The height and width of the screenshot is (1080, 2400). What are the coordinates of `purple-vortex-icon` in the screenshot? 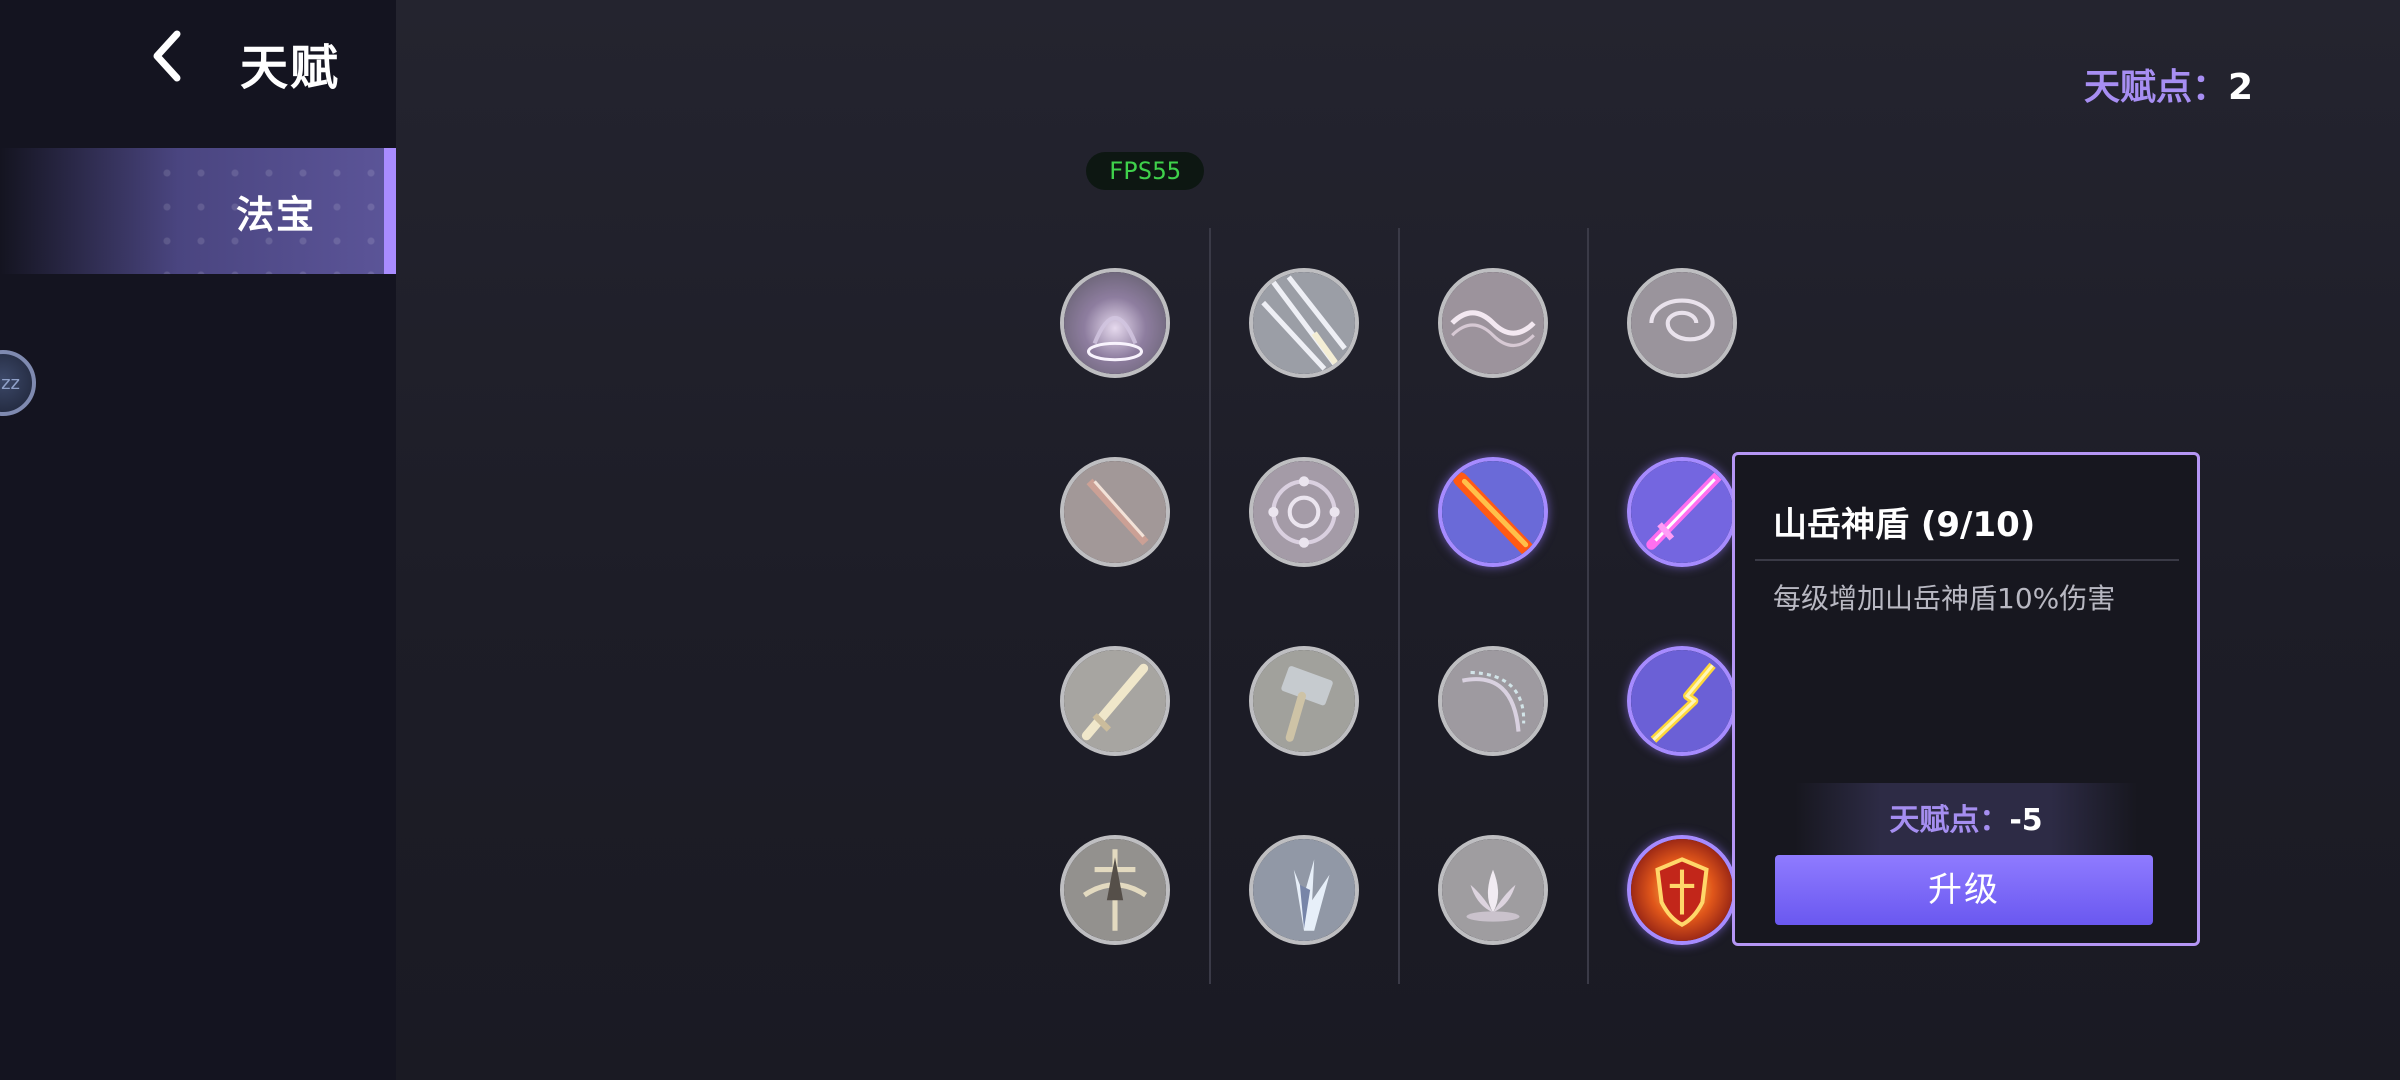 It's located at (1115, 323).